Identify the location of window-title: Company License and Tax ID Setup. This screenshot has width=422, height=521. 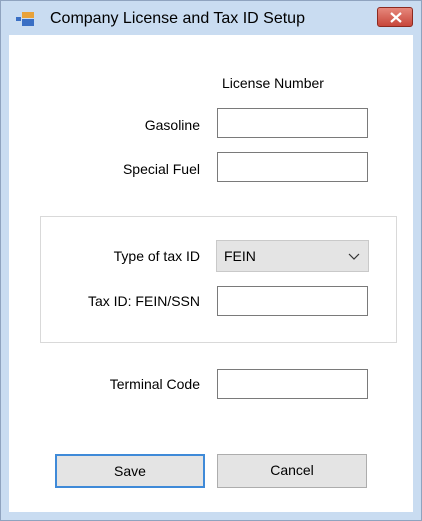
(177, 18).